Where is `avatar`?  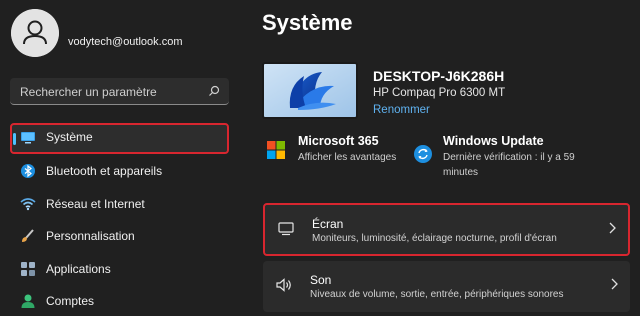 avatar is located at coordinates (35, 33).